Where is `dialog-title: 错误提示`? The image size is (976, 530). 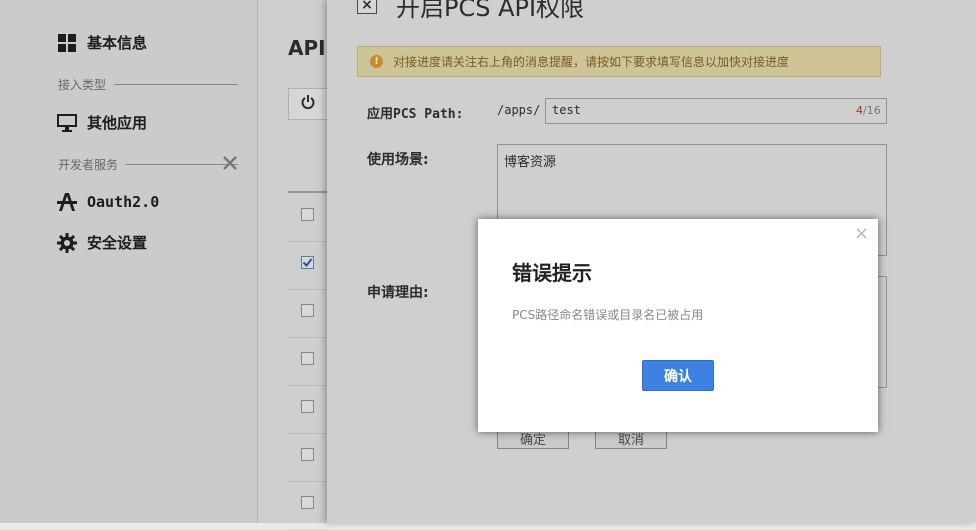 dialog-title: 错误提示 is located at coordinates (552, 273).